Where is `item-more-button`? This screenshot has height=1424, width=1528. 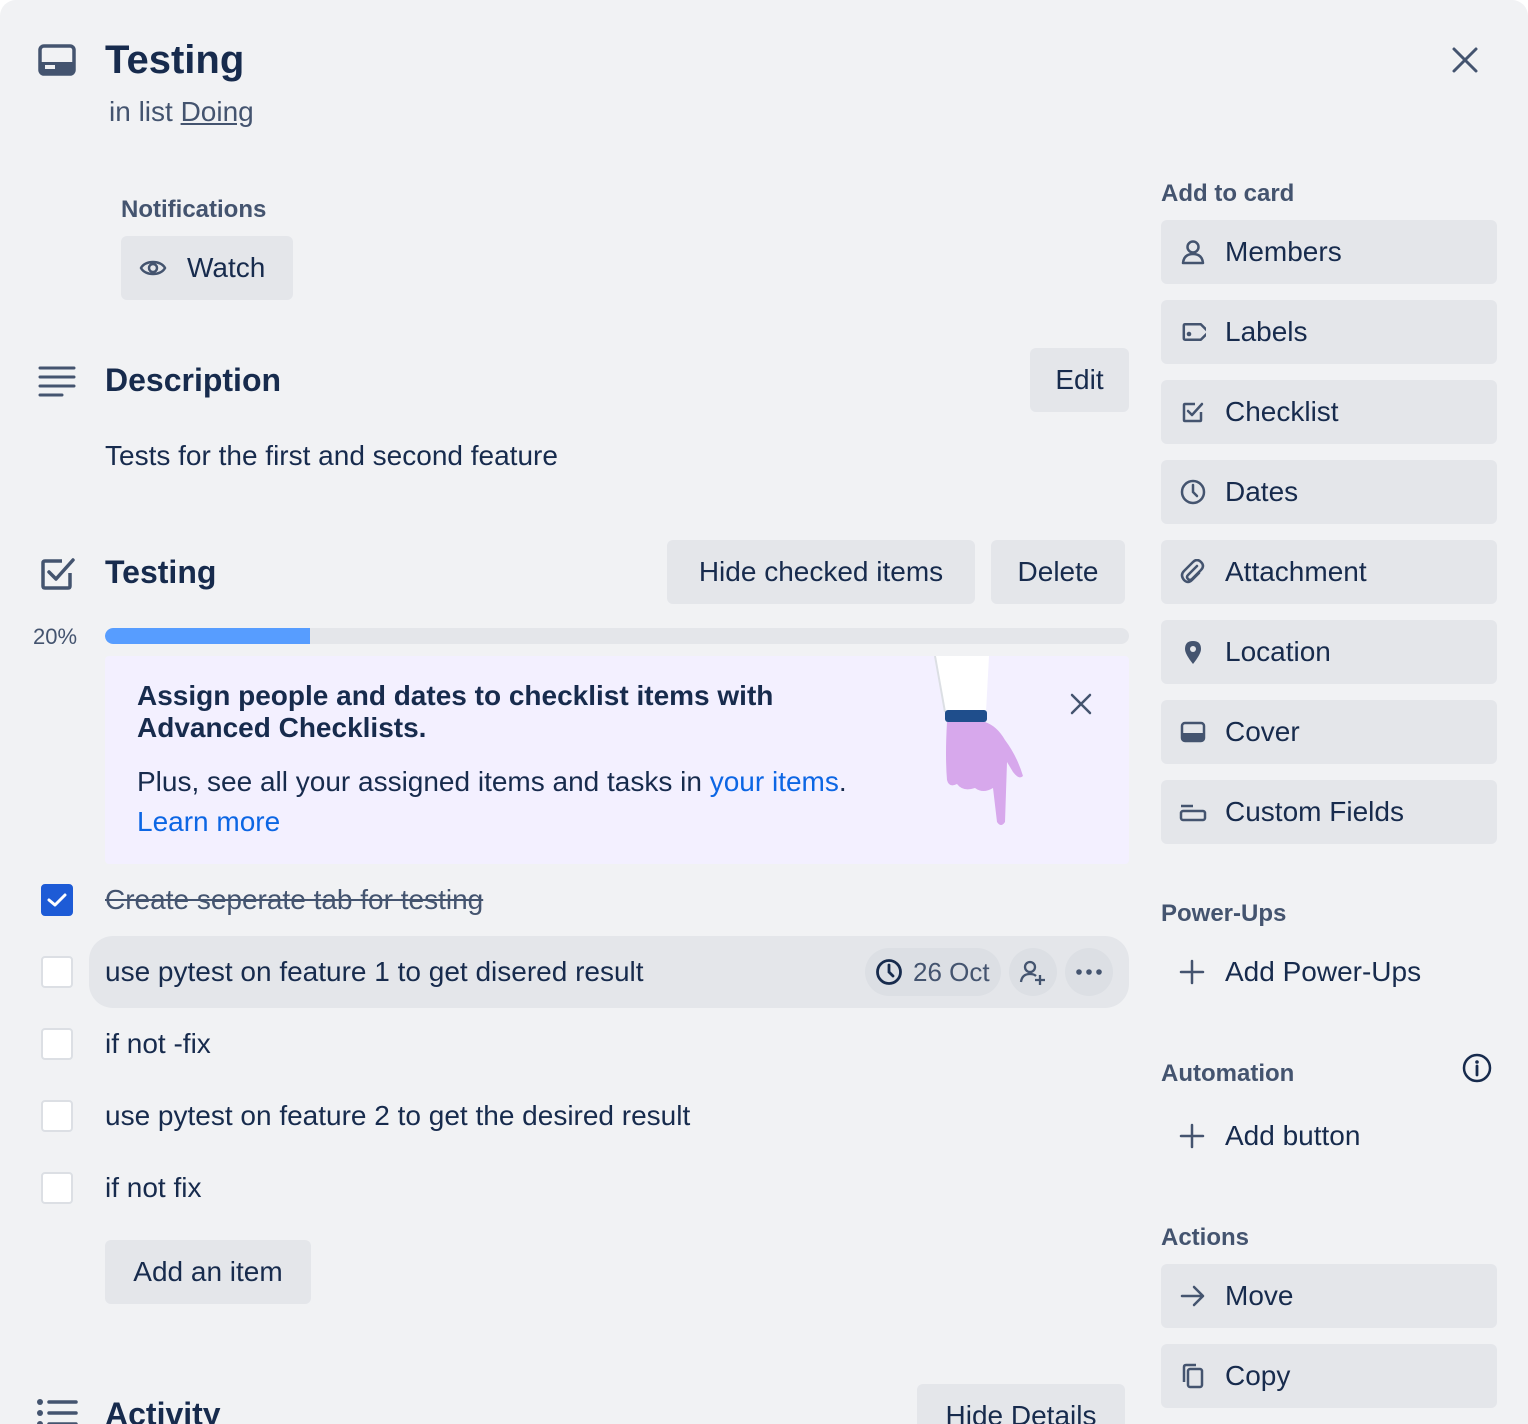 item-more-button is located at coordinates (1089, 972).